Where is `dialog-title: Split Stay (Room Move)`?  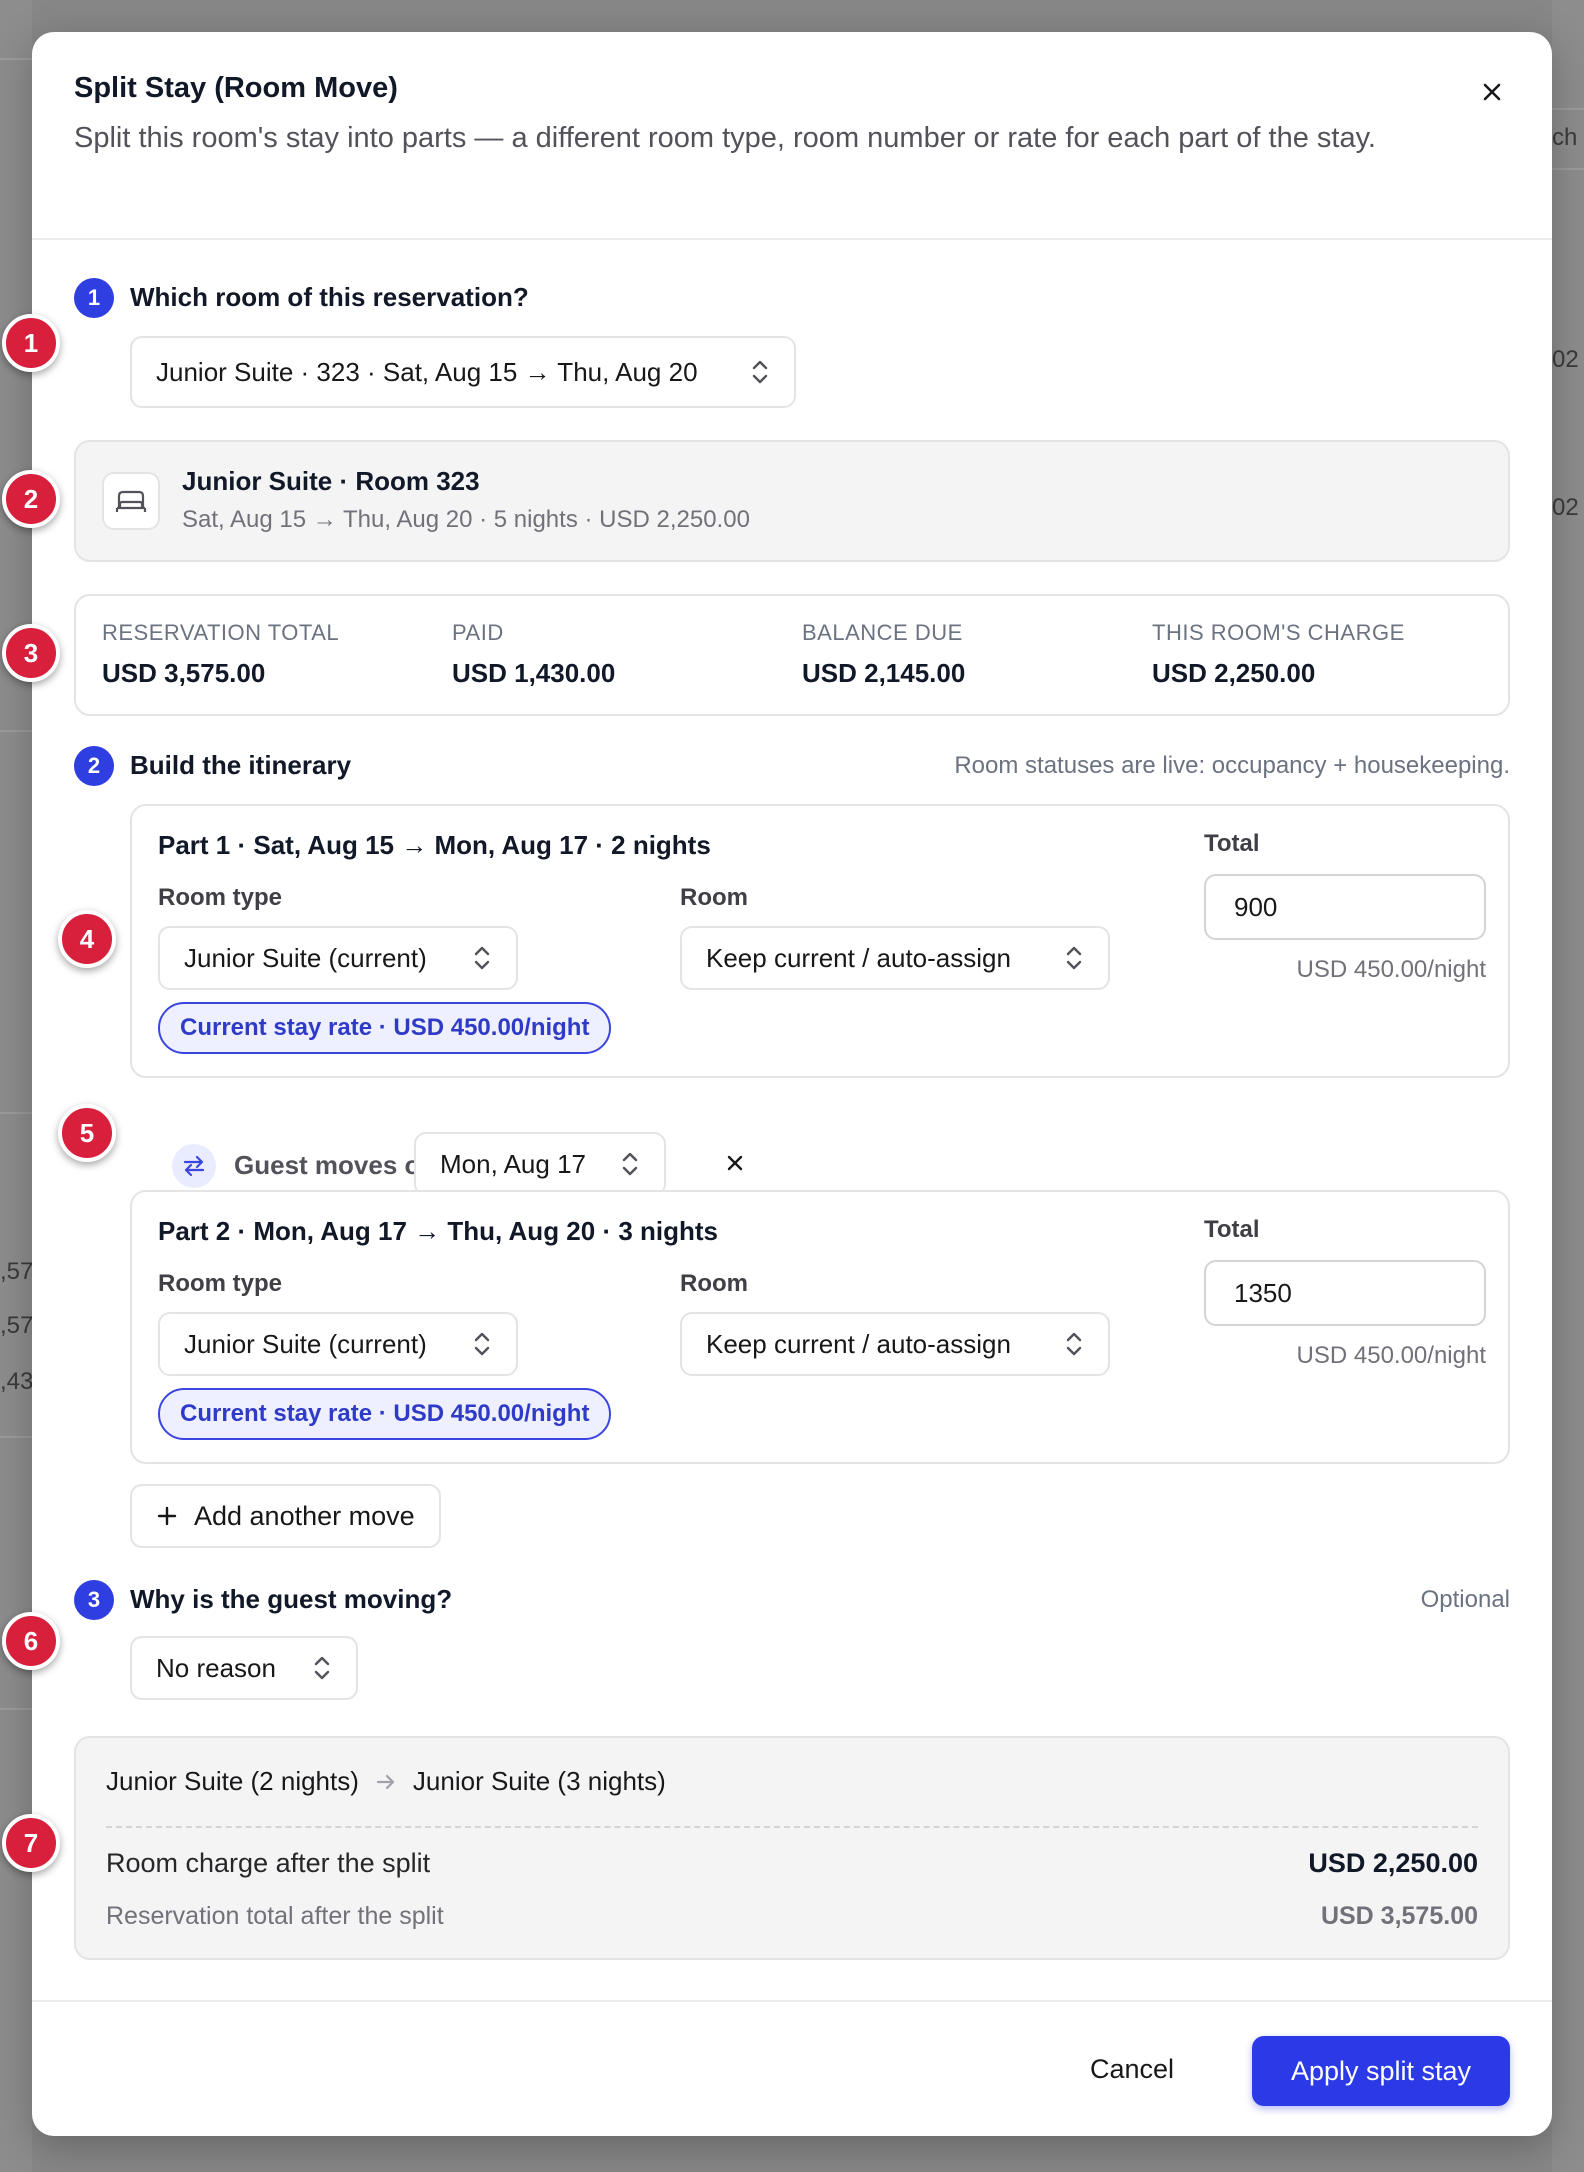 dialog-title: Split Stay (Room Move) is located at coordinates (236, 88).